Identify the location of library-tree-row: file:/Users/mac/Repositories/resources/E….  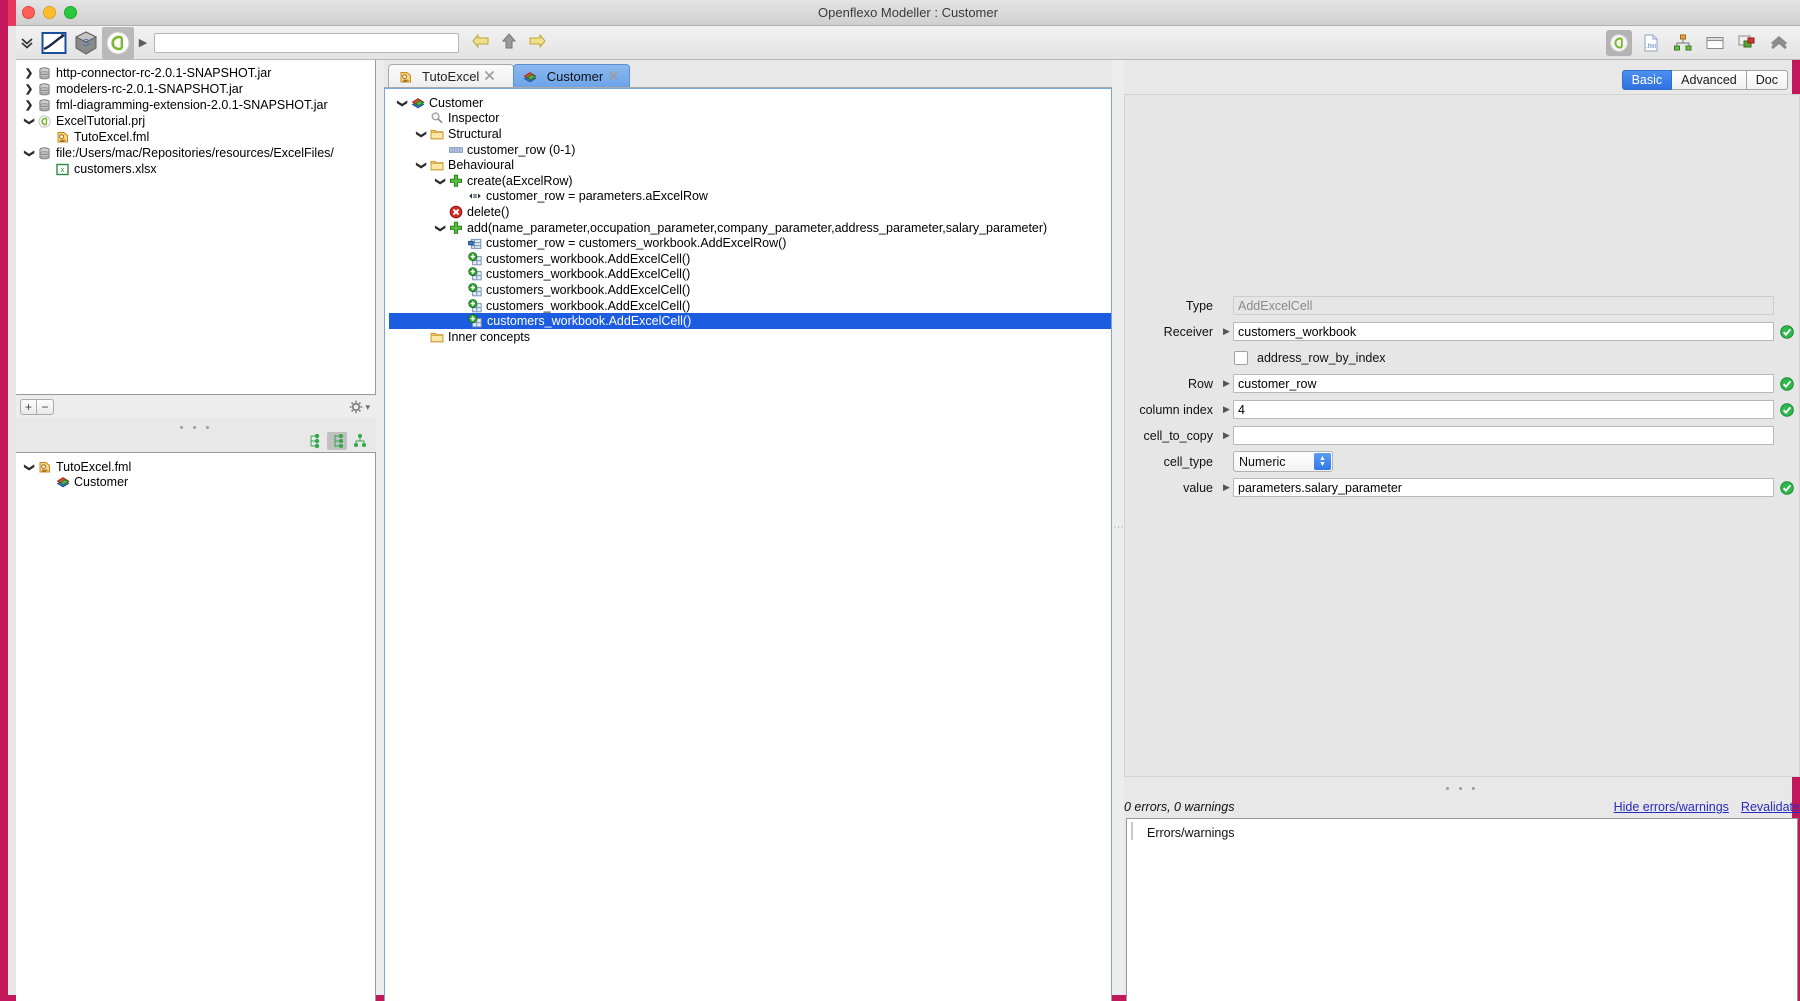
(197, 153).